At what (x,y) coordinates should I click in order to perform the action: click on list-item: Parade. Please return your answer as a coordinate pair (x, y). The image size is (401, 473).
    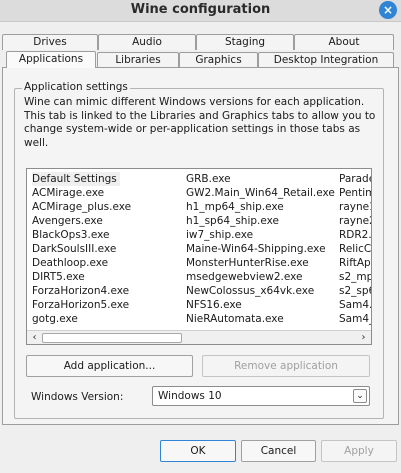
    Looking at the image, I should click on (355, 179).